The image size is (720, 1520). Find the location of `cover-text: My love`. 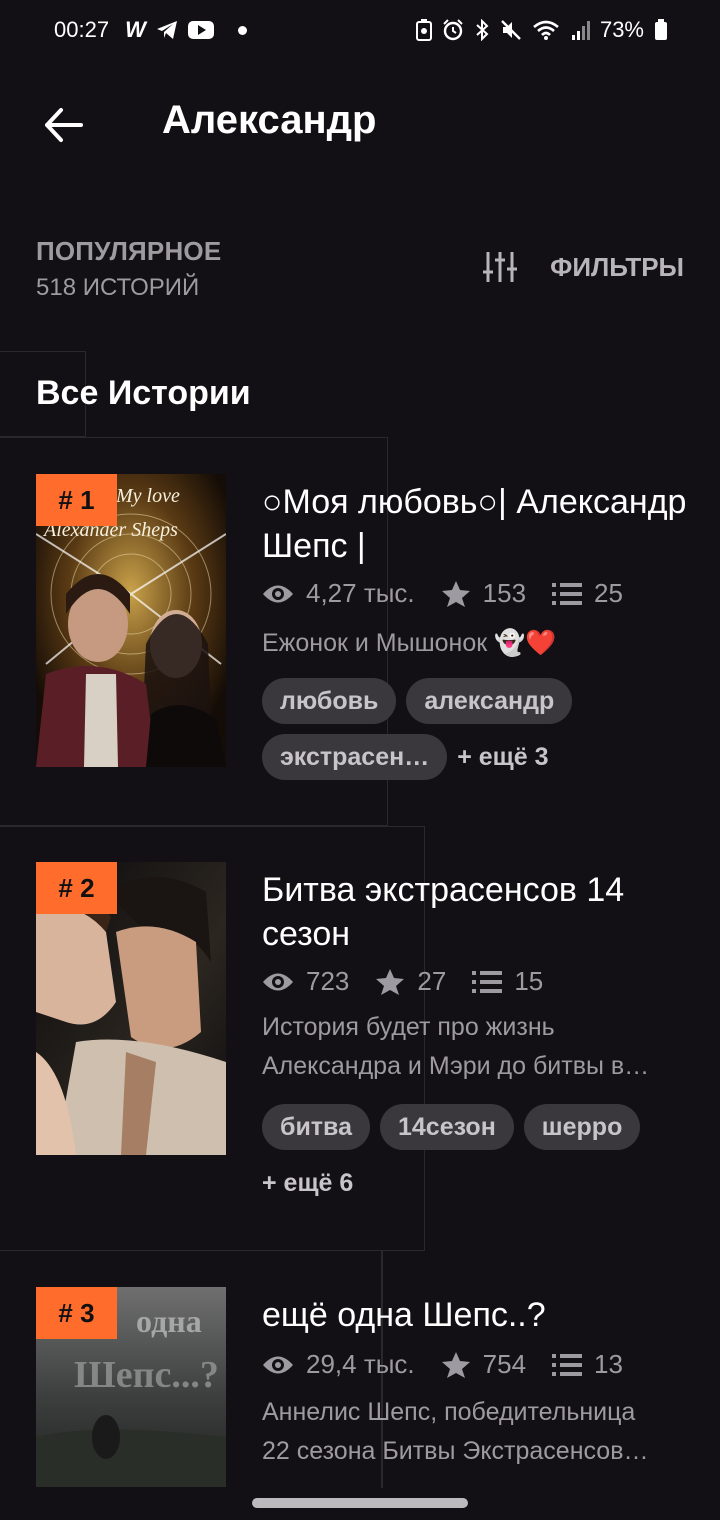

cover-text: My love is located at coordinates (147, 496).